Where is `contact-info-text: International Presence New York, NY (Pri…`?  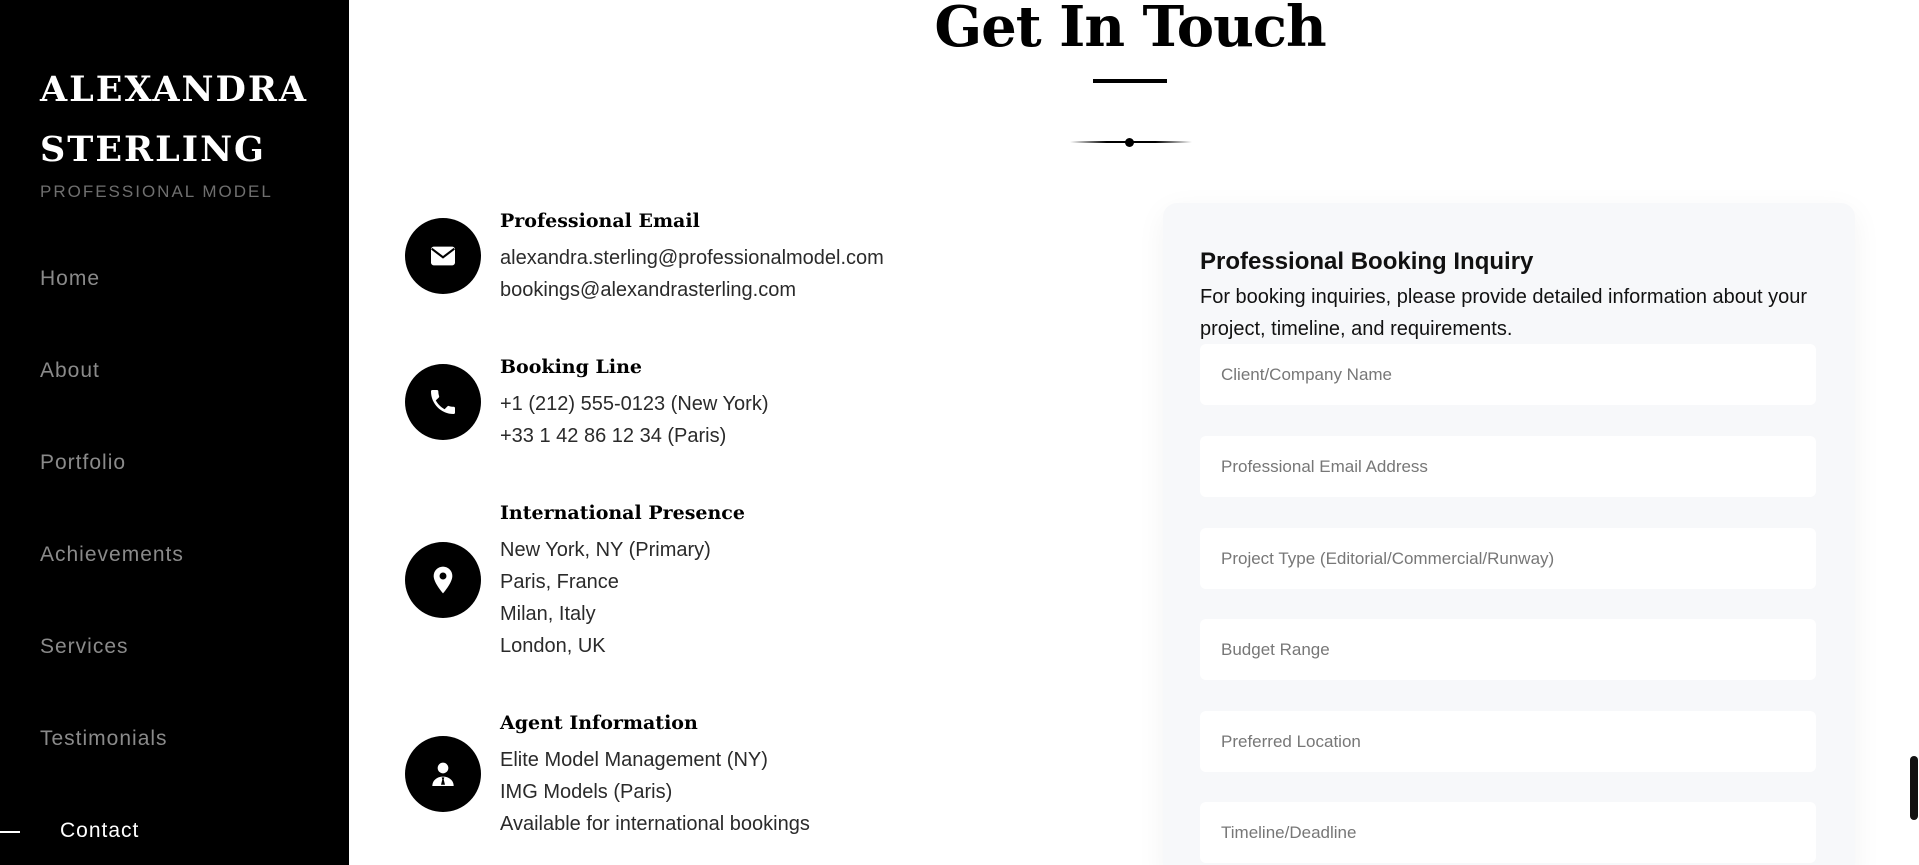
contact-info-text: International Presence New York, NY (Pri… is located at coordinates (750, 581).